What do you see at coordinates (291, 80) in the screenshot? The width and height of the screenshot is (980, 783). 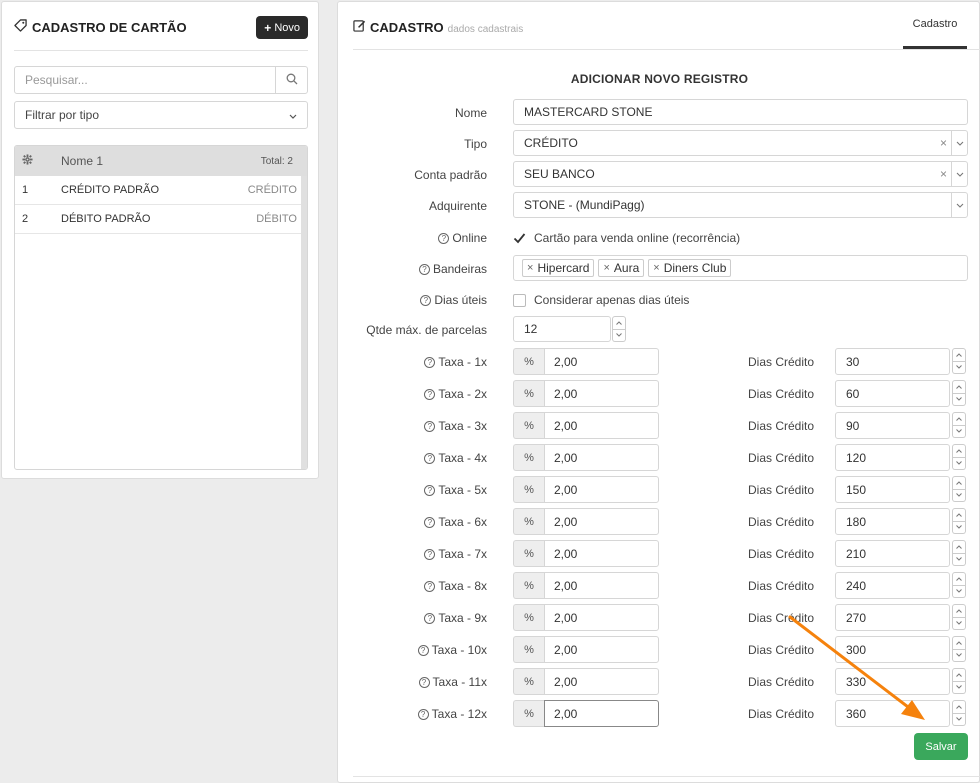 I see `search-button` at bounding box center [291, 80].